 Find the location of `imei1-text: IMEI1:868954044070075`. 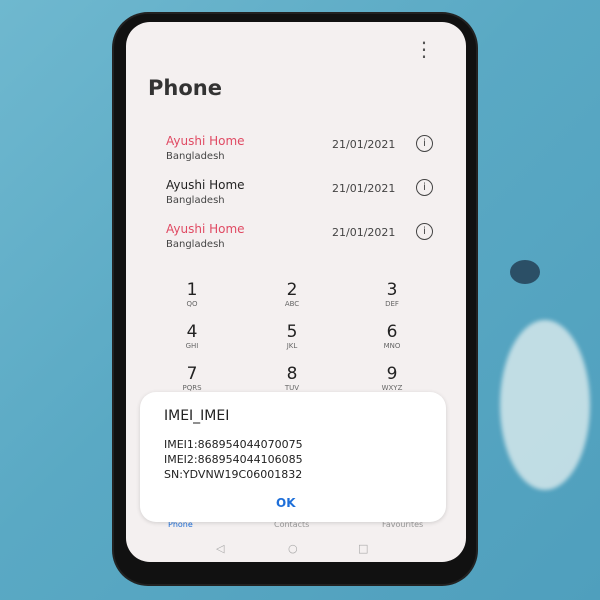

imei1-text: IMEI1:868954044070075 is located at coordinates (233, 444).